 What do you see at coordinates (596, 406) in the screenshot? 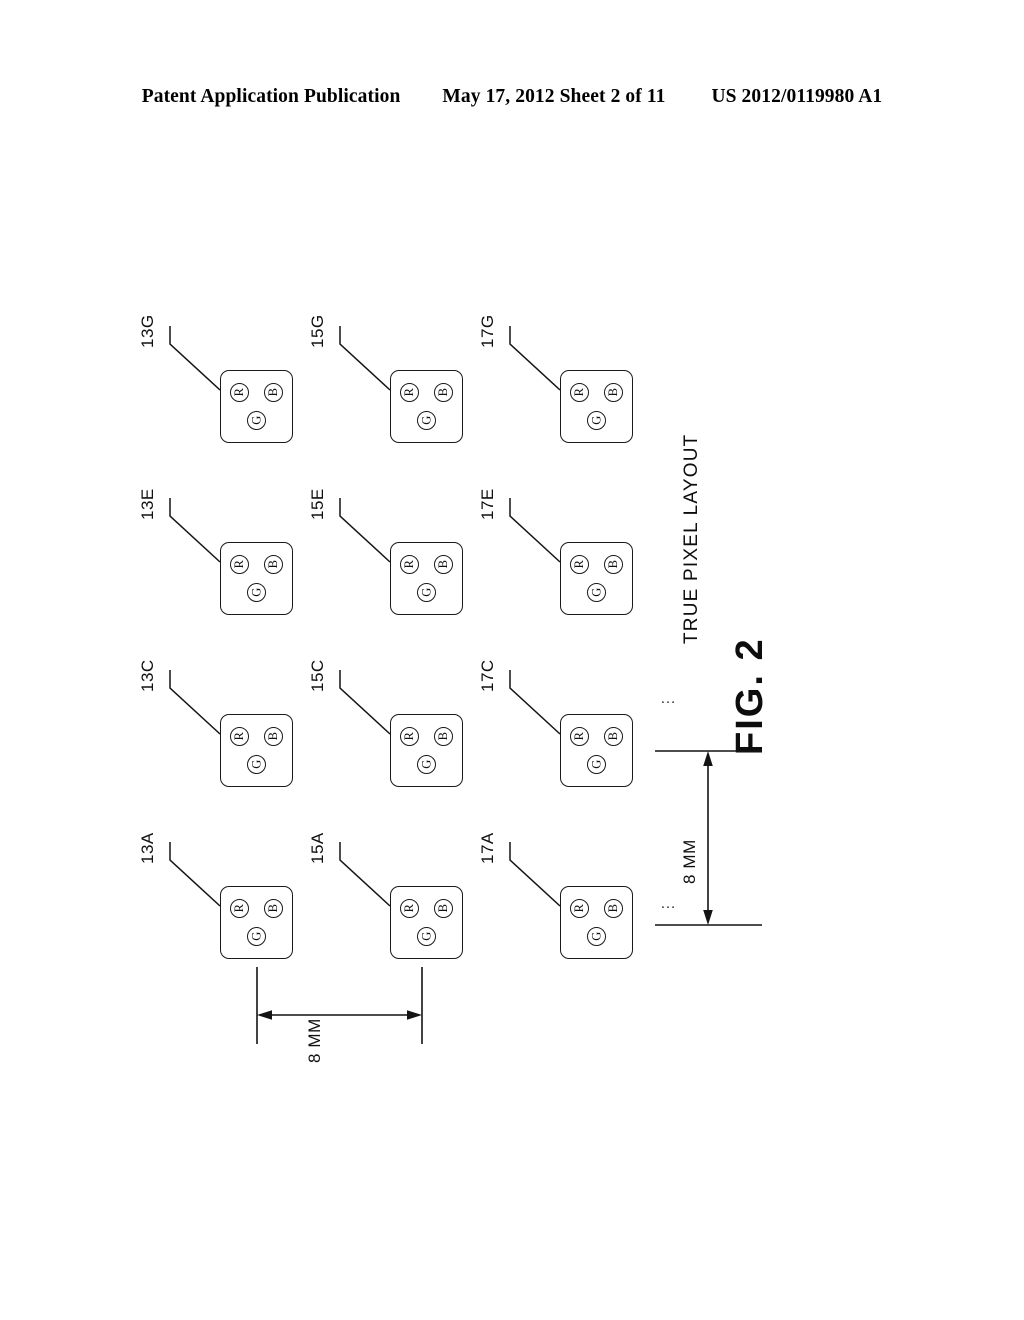
I see `pixel-cell-17g: R B G` at bounding box center [596, 406].